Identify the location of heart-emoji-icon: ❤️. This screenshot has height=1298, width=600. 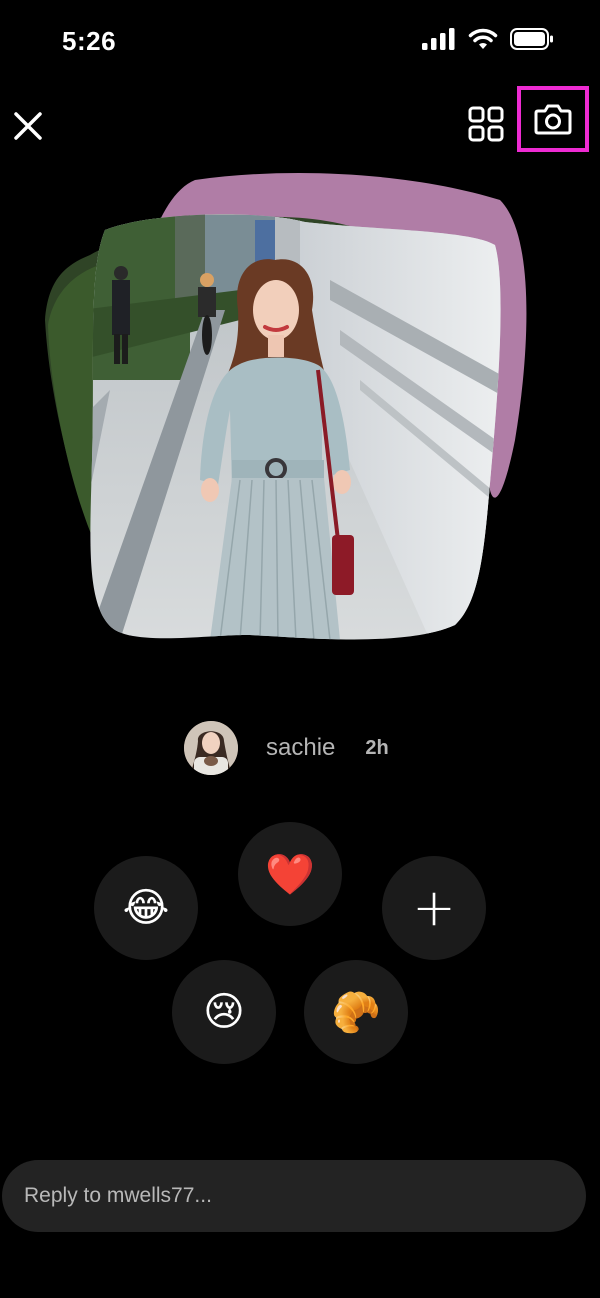
(290, 874).